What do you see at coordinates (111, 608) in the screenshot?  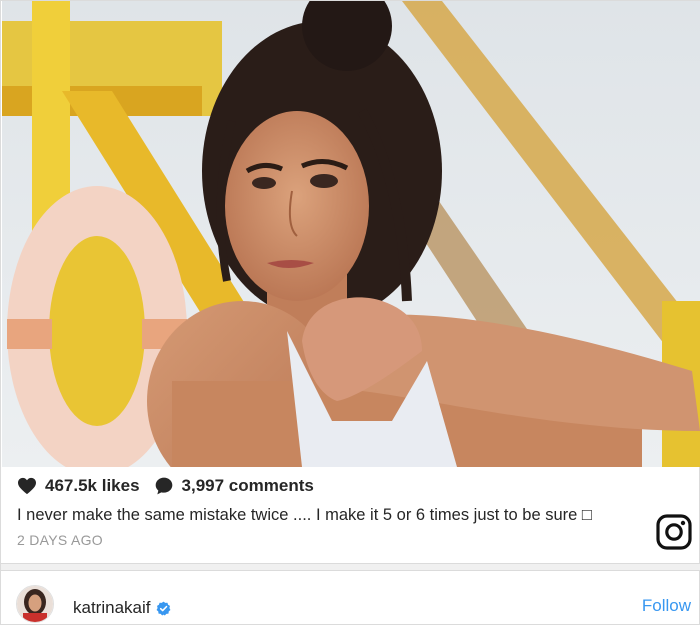 I see `account-username: katrinakaif` at bounding box center [111, 608].